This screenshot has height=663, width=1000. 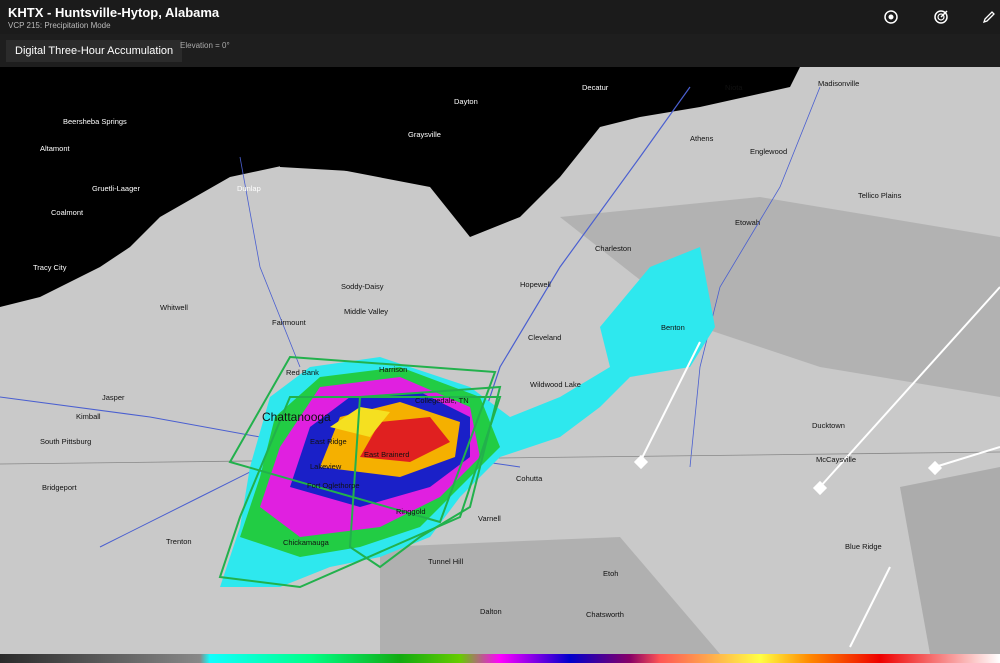 What do you see at coordinates (88, 416) in the screenshot?
I see `city-label: Kimball` at bounding box center [88, 416].